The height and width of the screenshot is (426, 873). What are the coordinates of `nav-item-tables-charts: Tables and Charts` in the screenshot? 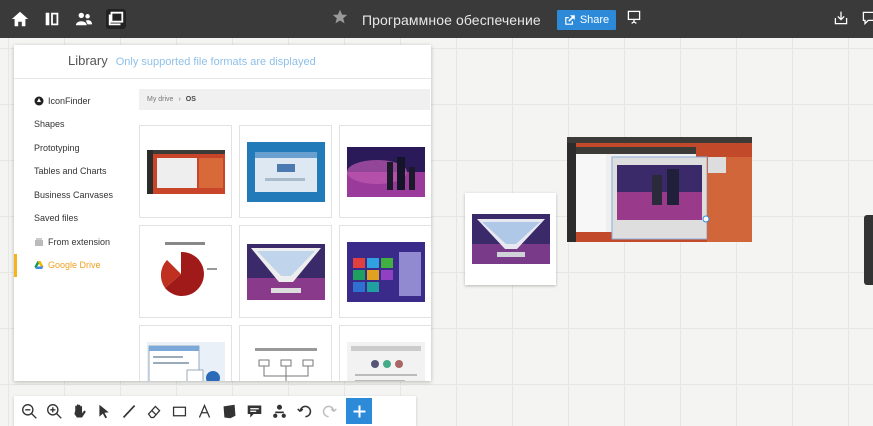 It's located at (69, 172).